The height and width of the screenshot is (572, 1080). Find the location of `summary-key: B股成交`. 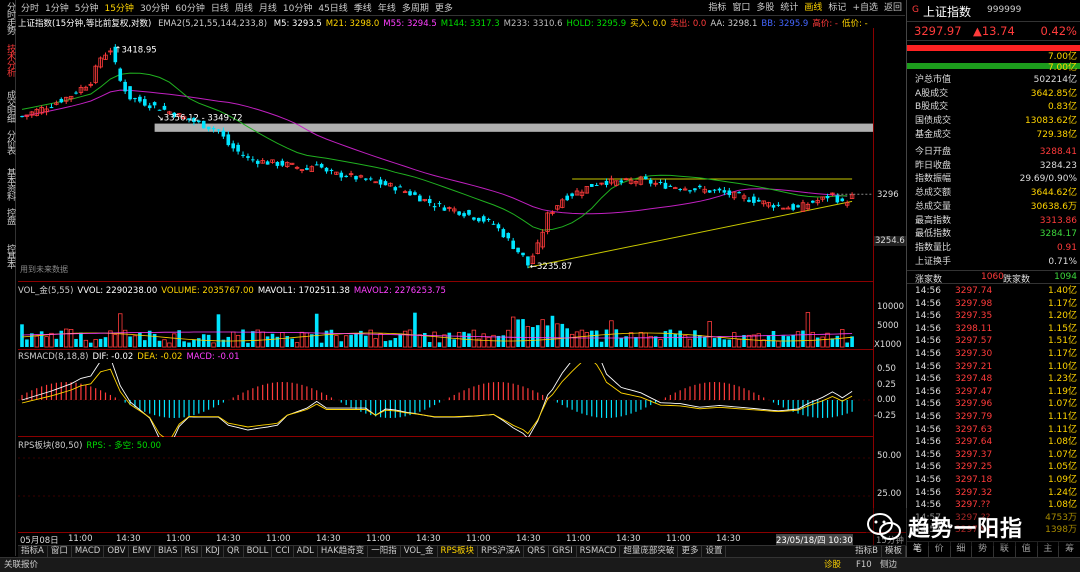

summary-key: B股成交 is located at coordinates (932, 107).